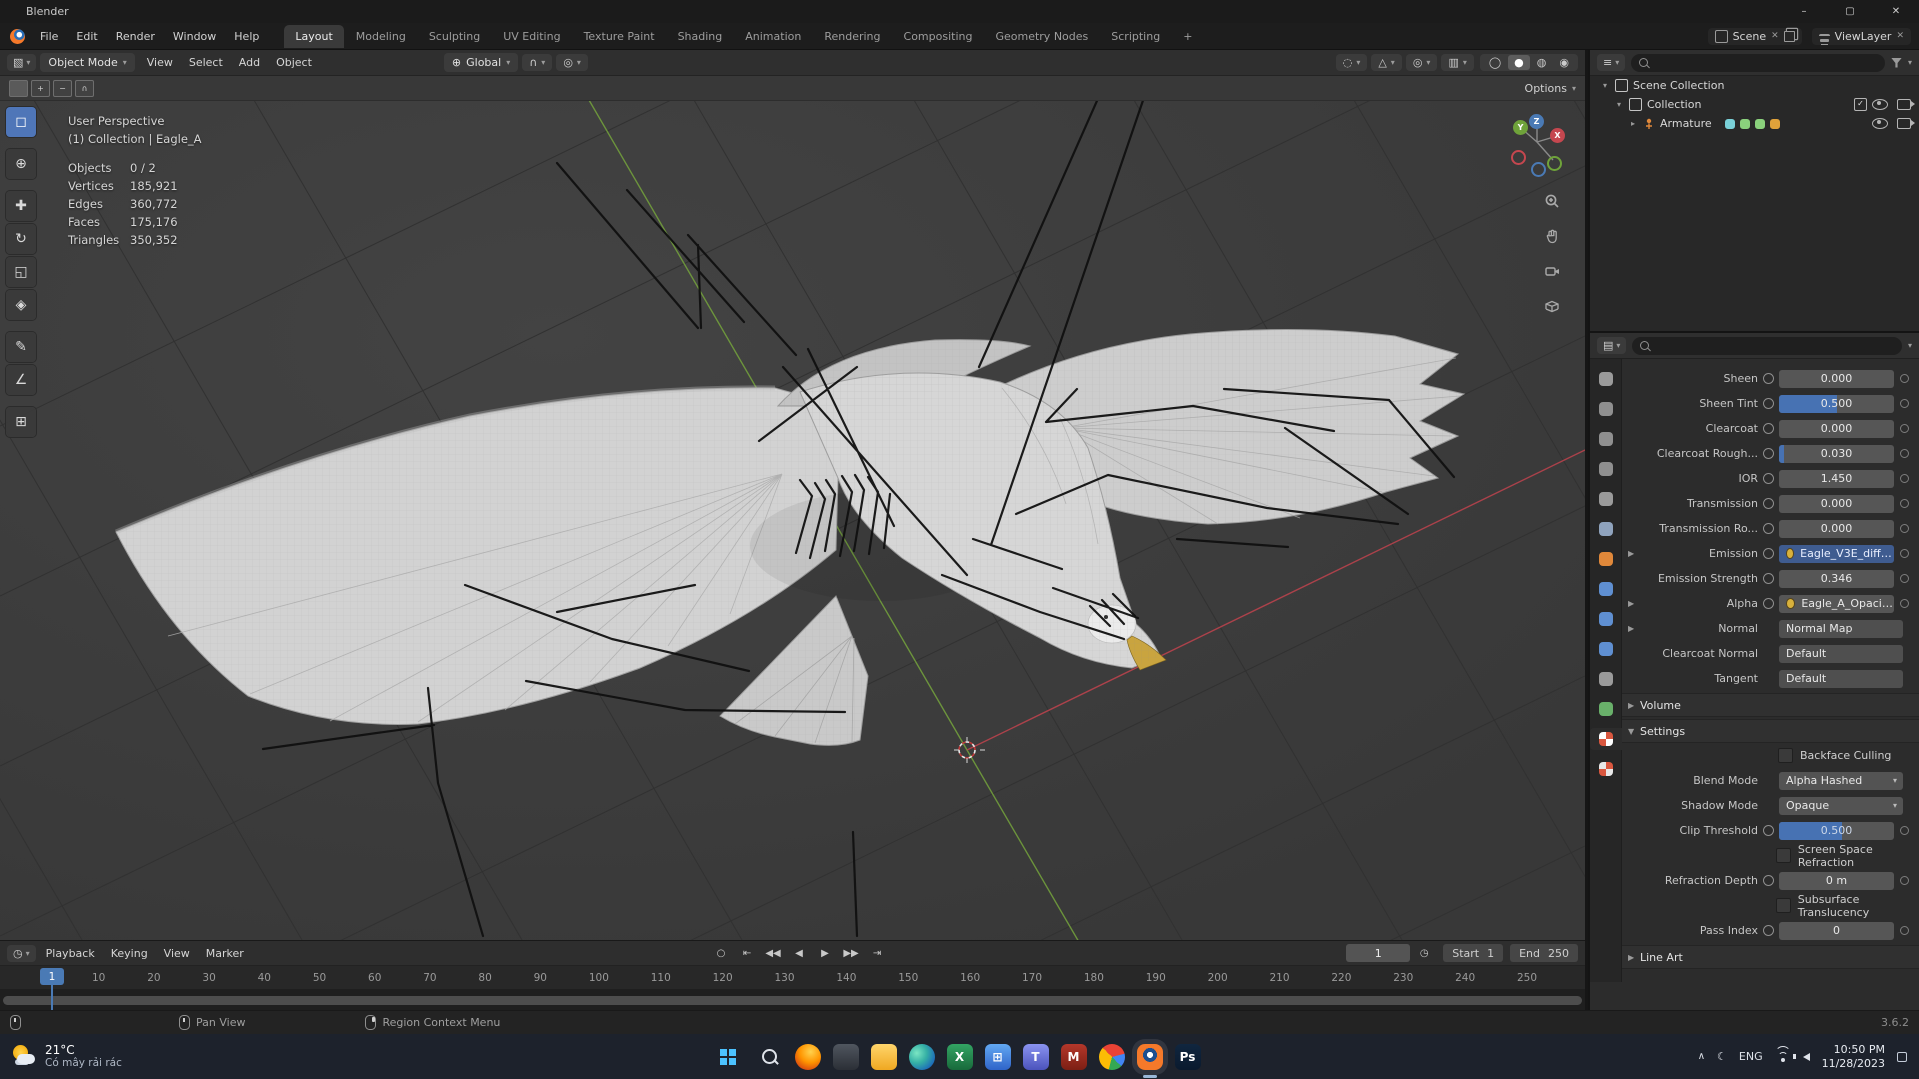 The width and height of the screenshot is (1919, 1079). Describe the element at coordinates (792, 1000) in the screenshot. I see `timeline-scrollbar` at that location.